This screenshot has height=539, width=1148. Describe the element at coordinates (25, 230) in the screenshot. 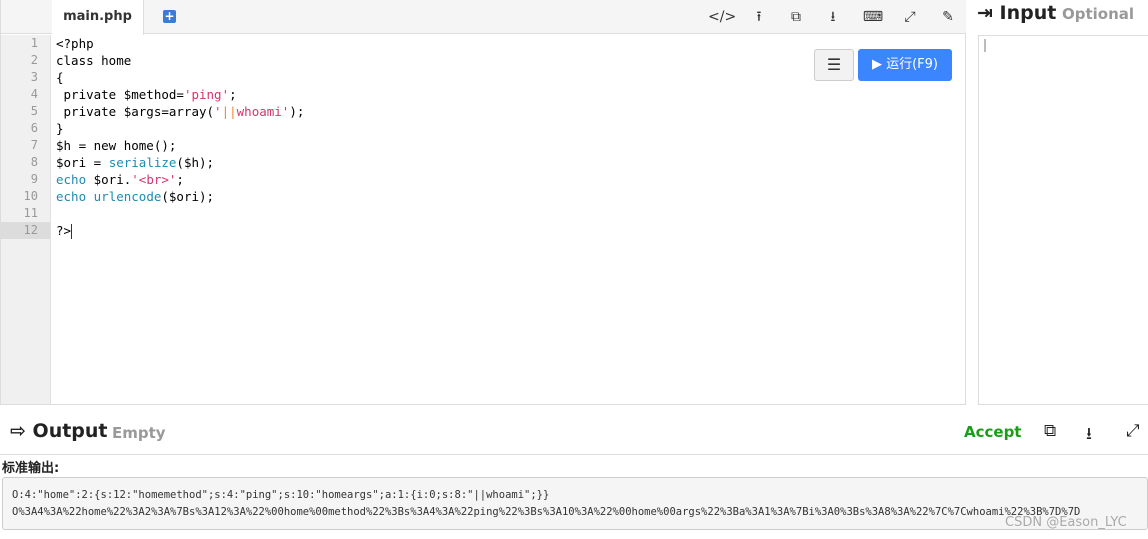

I see `line-number: 12` at that location.